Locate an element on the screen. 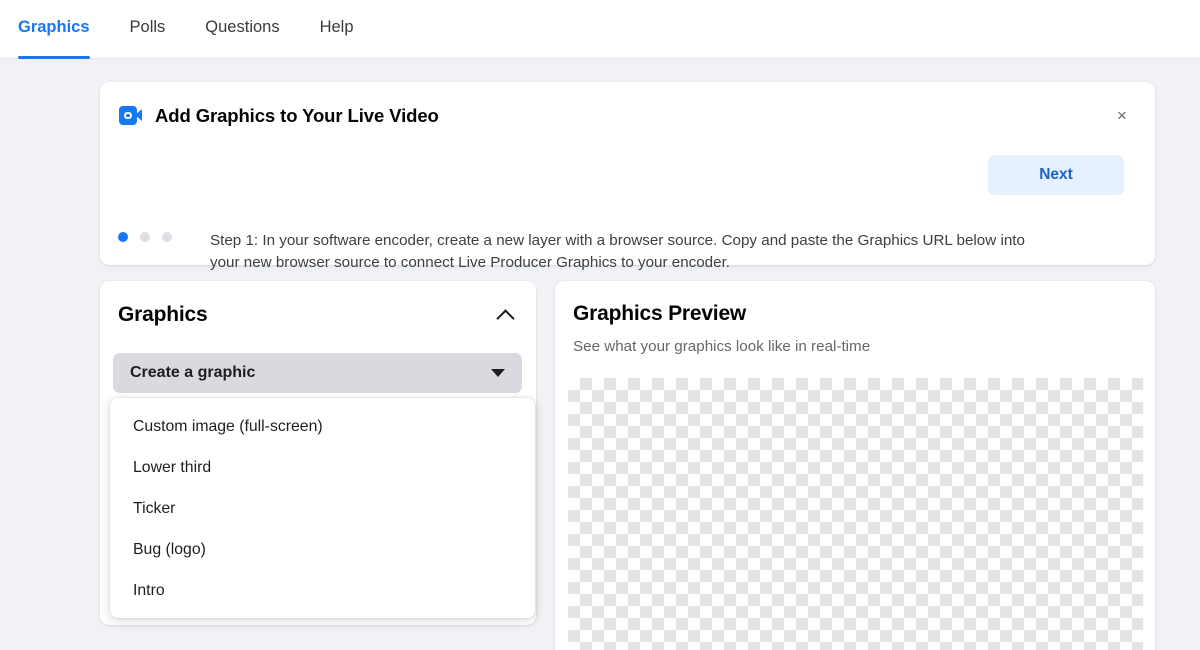 The image size is (1200, 650). menu-item-bug-logo: Bug (logo) is located at coordinates (322, 549).